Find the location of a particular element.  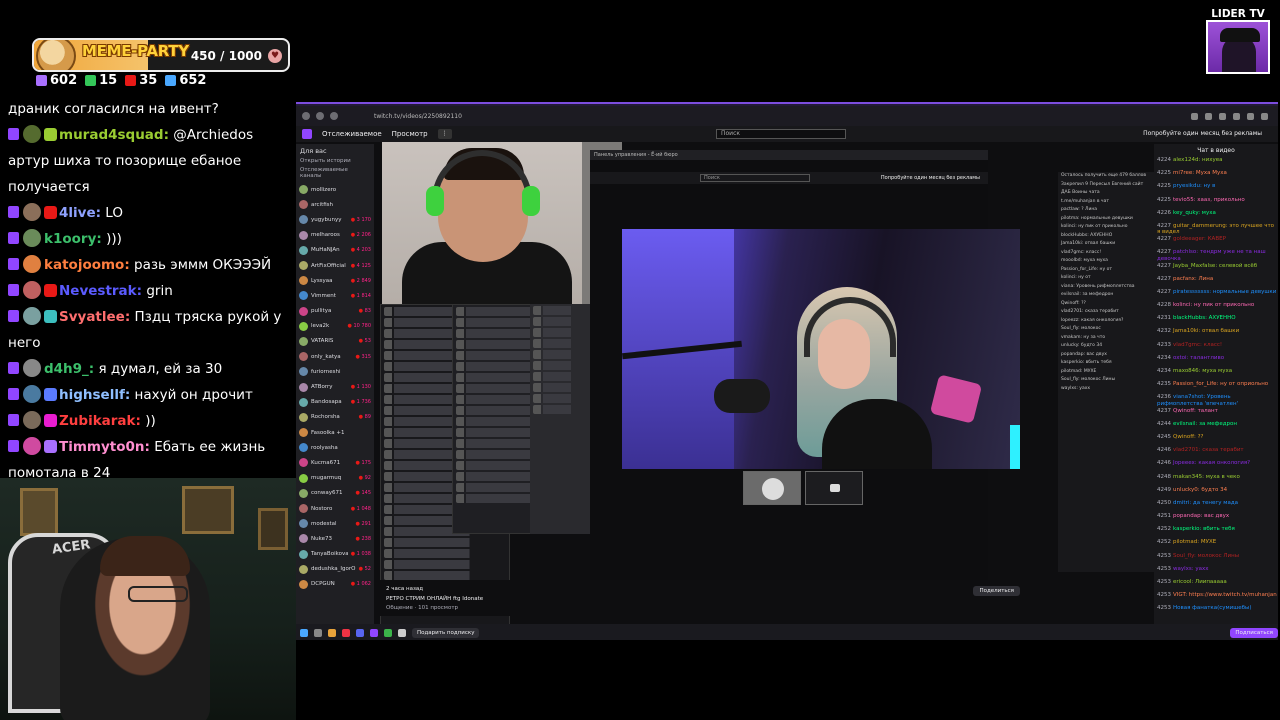

nested-promo-link: Попробуйте один месяц без рекламы is located at coordinates (930, 178).